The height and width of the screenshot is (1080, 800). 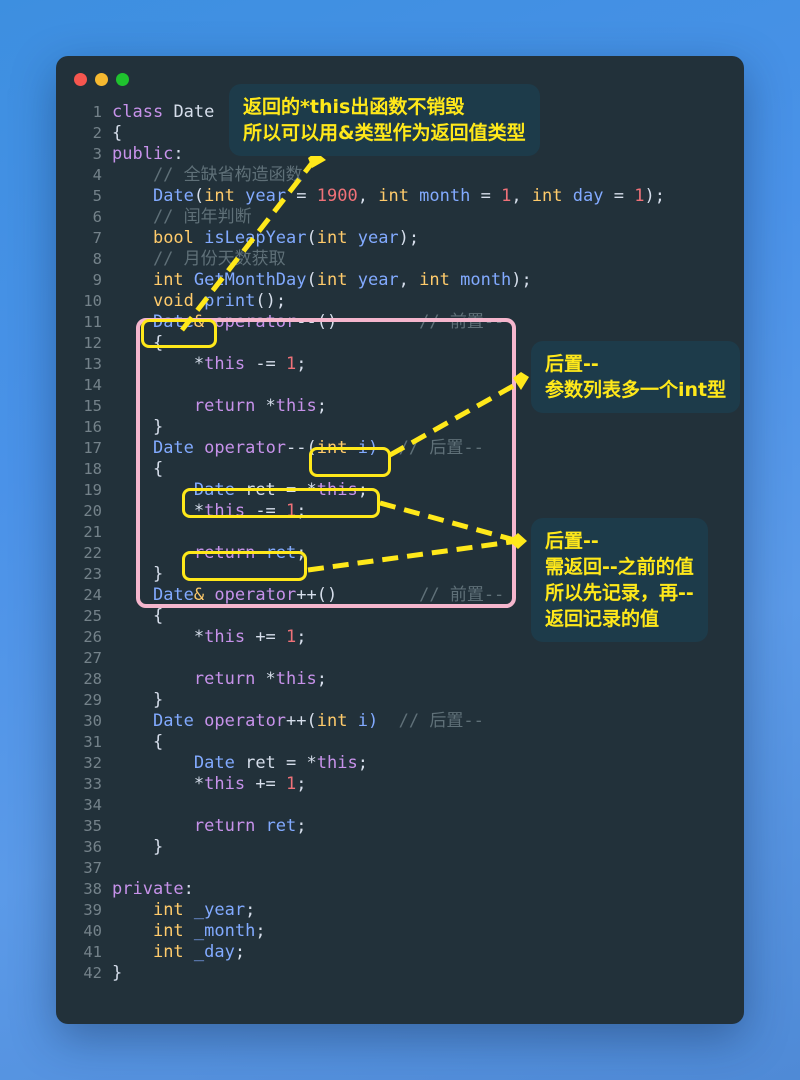 I want to click on token: year, so click(x=265, y=196).